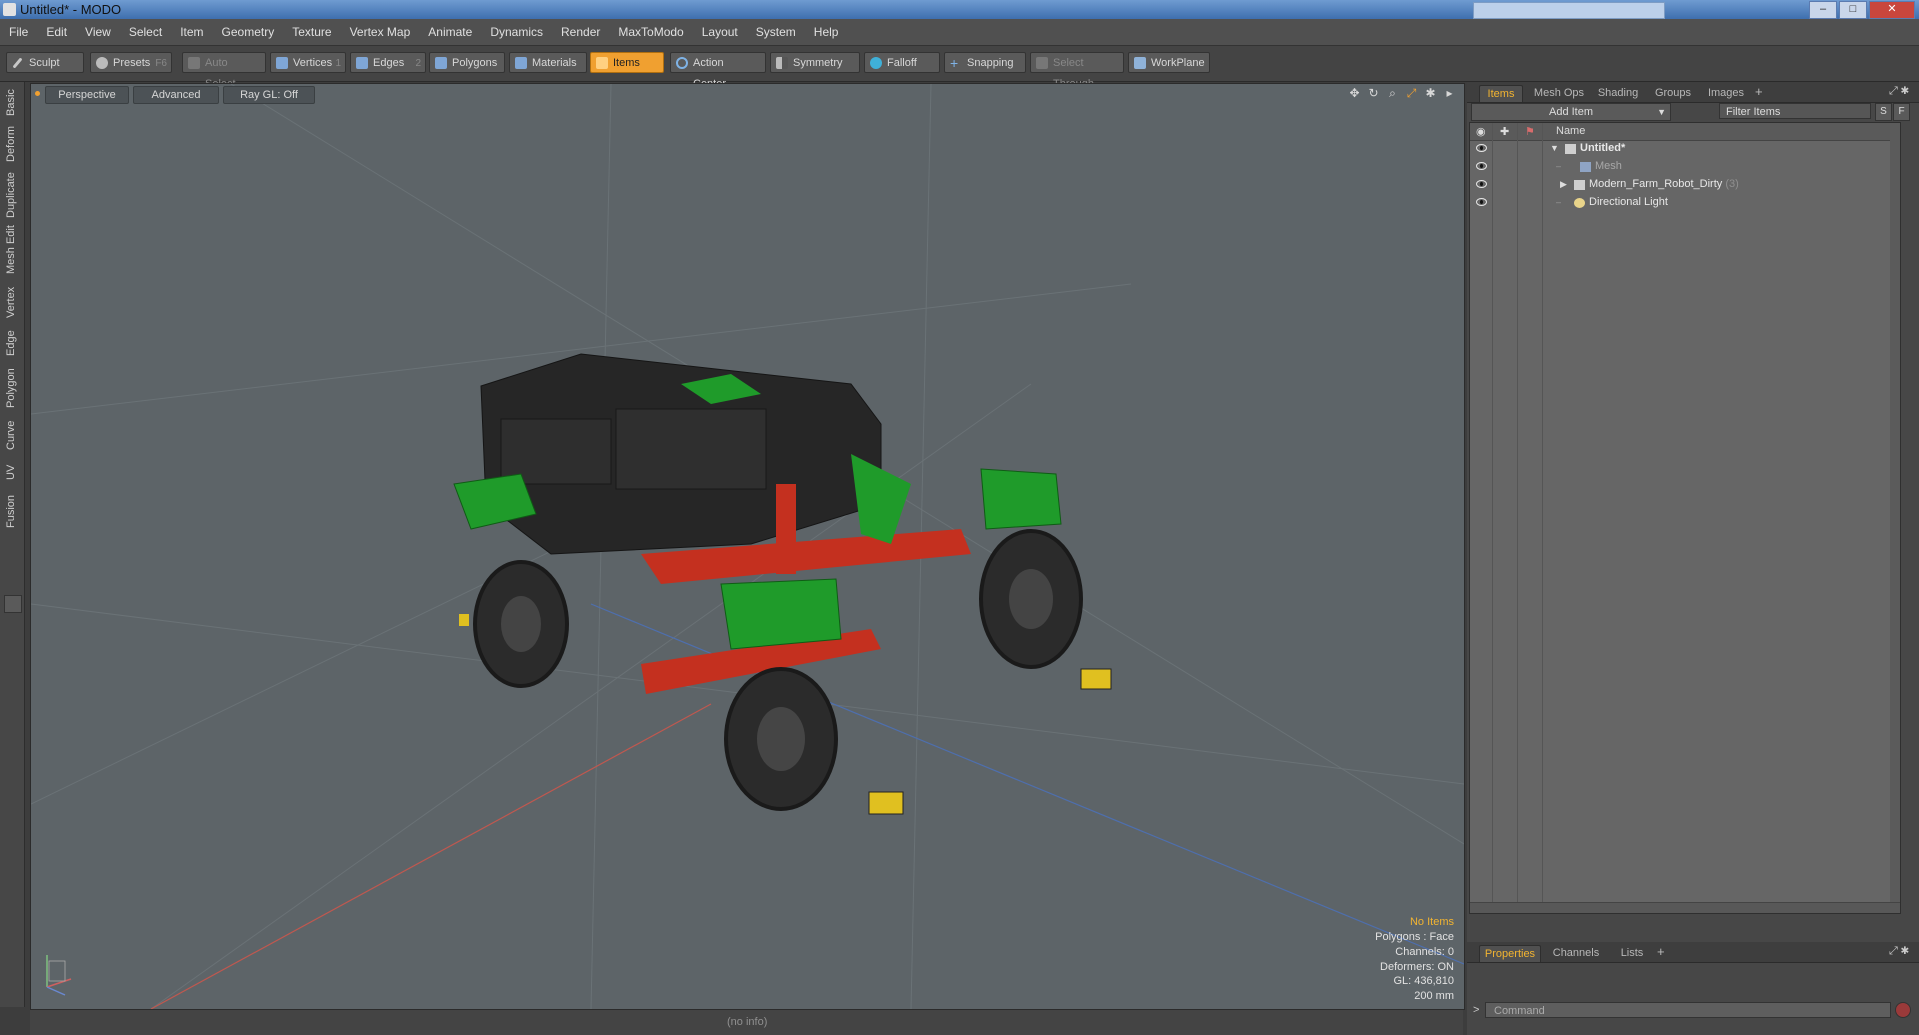  I want to click on menu-help: Help, so click(826, 32).